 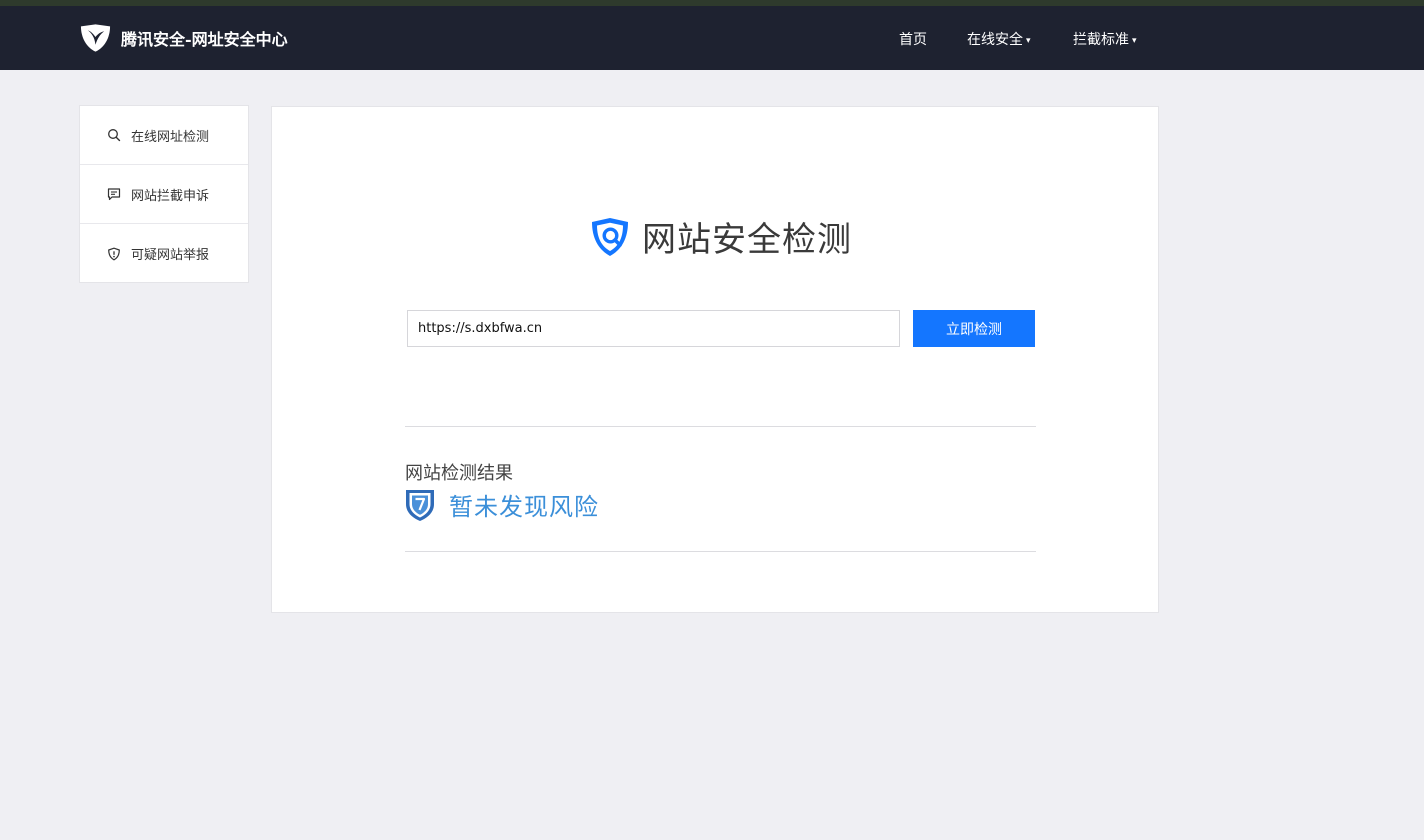 I want to click on shield-alert-icon, so click(x=114, y=253).